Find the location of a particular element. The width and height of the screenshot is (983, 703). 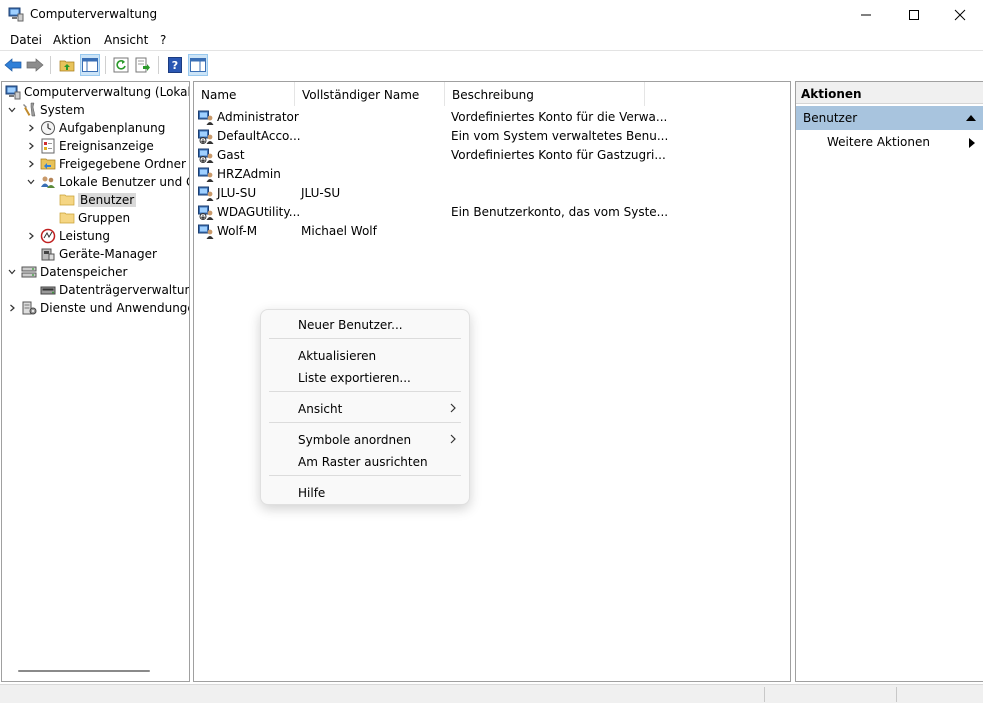

tree-item-dienste-und-anwendungen: Dienste und Anwendungen is located at coordinates (98, 308).